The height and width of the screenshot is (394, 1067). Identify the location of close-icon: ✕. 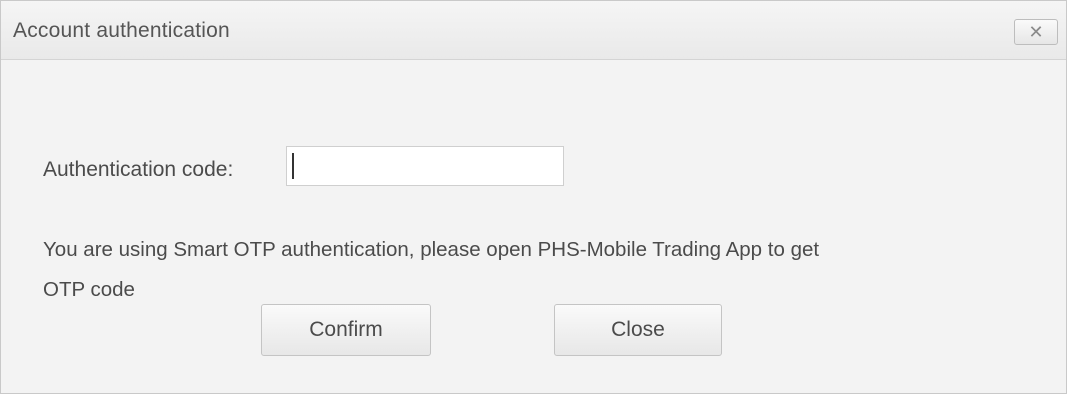
(1036, 32).